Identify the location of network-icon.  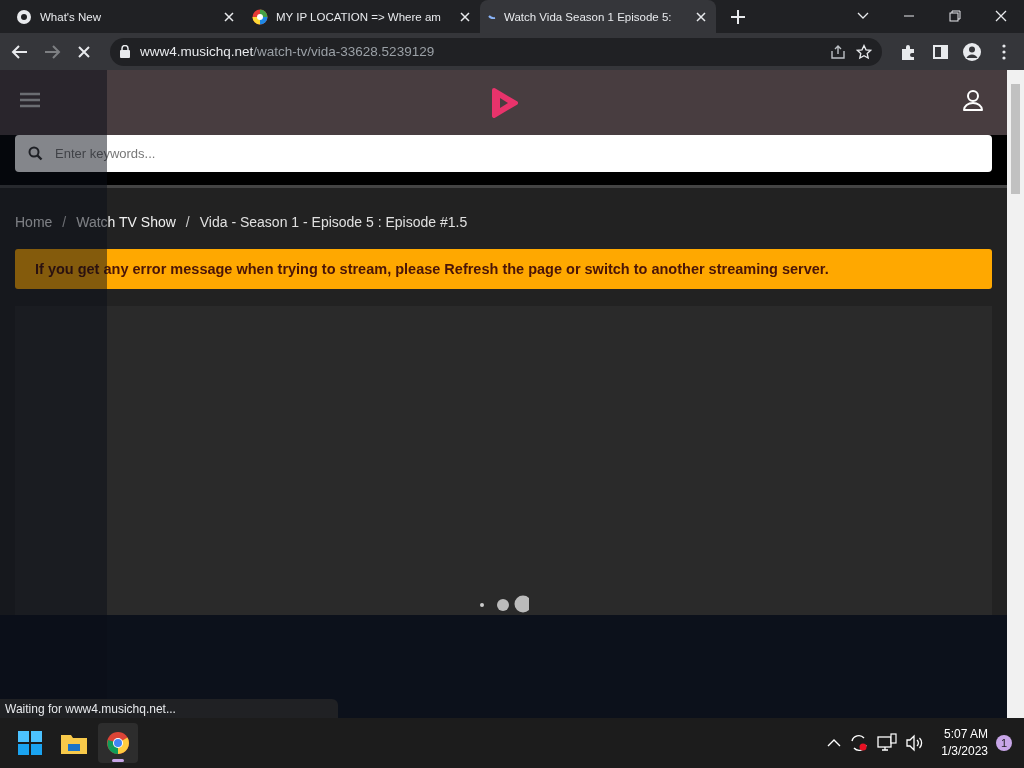
(887, 743).